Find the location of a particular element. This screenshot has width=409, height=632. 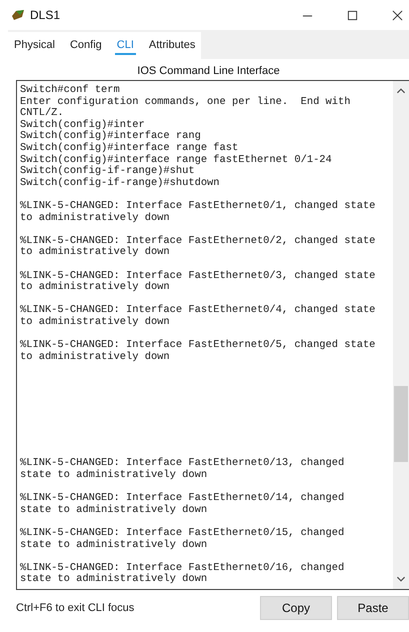

terminal-line: %LINK-5-CHANGED: Interface FastEthernet0/15, changed is located at coordinates (183, 534).